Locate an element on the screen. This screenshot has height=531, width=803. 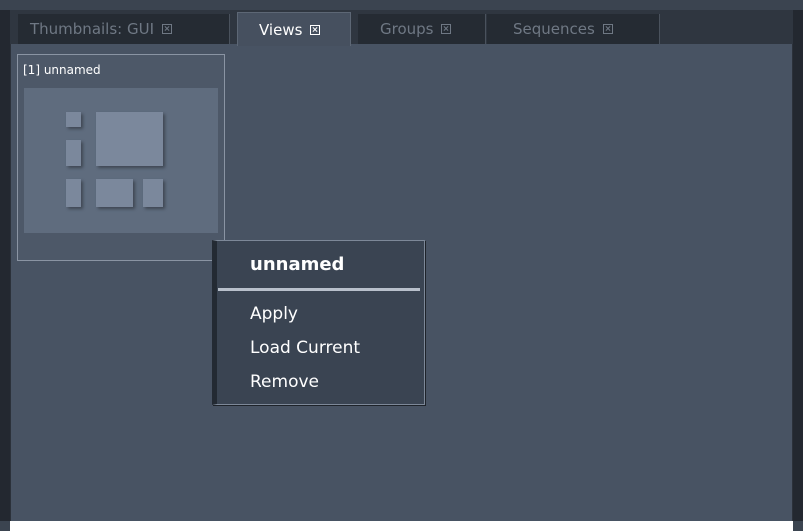
tab-label: Groups is located at coordinates (407, 29).